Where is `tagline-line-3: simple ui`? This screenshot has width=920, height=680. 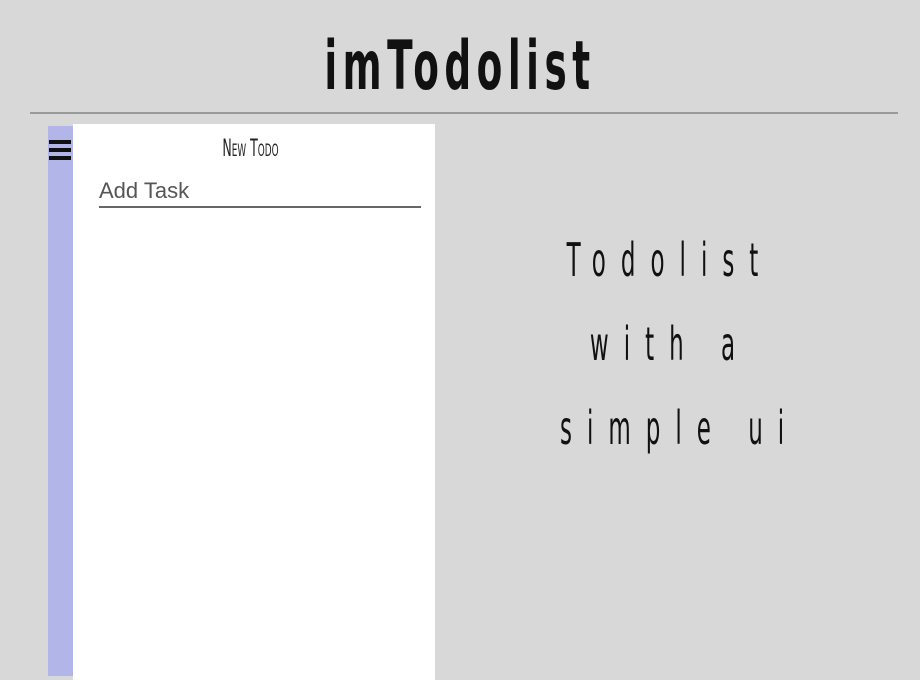 tagline-line-3: simple ui is located at coordinates (680, 428).